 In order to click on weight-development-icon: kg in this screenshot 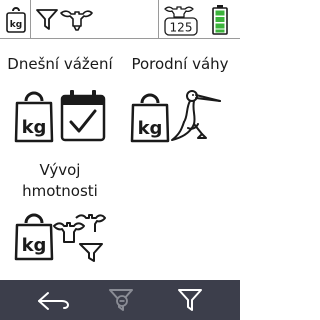, I will do `click(60, 236)`.